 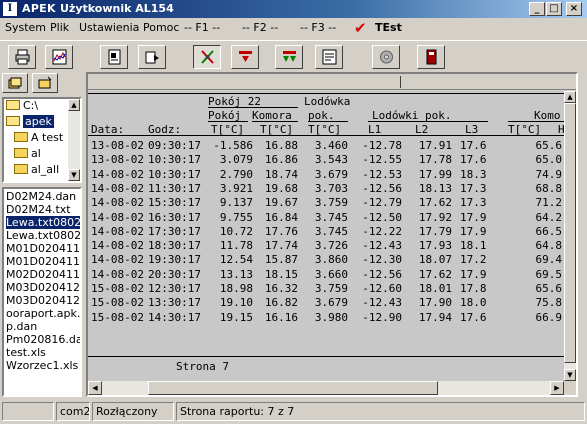 What do you see at coordinates (43, 274) in the screenshot?
I see `file-item: M02D020411.c` at bounding box center [43, 274].